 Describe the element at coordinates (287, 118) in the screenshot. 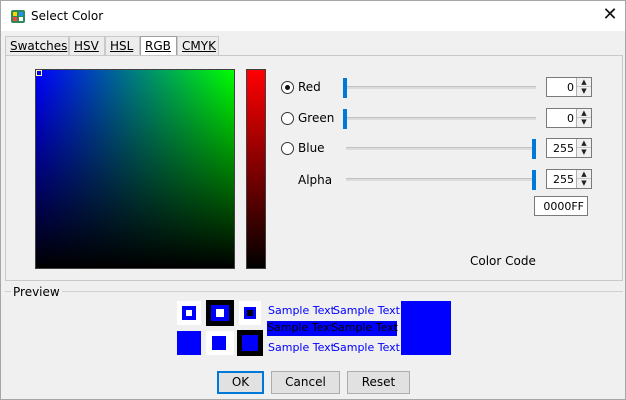

I see `green-radio` at that location.